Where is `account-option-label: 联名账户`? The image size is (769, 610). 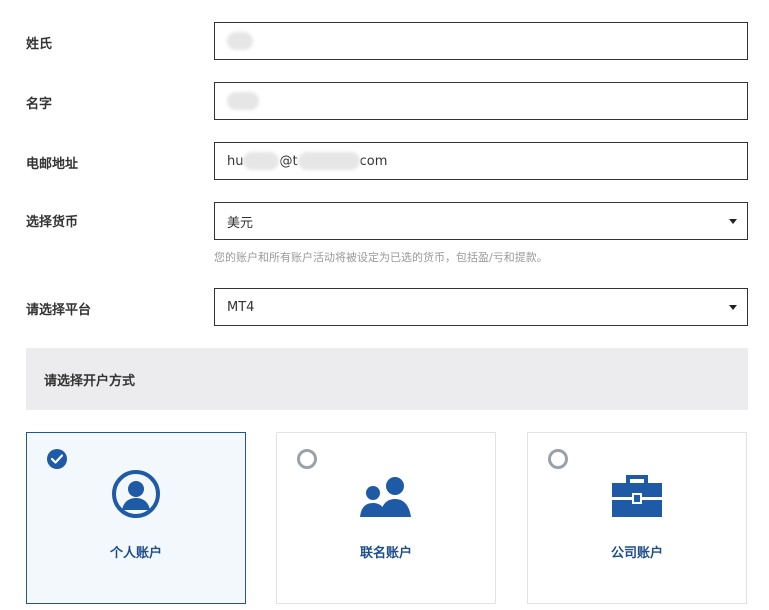
account-option-label: 联名账户 is located at coordinates (385, 553).